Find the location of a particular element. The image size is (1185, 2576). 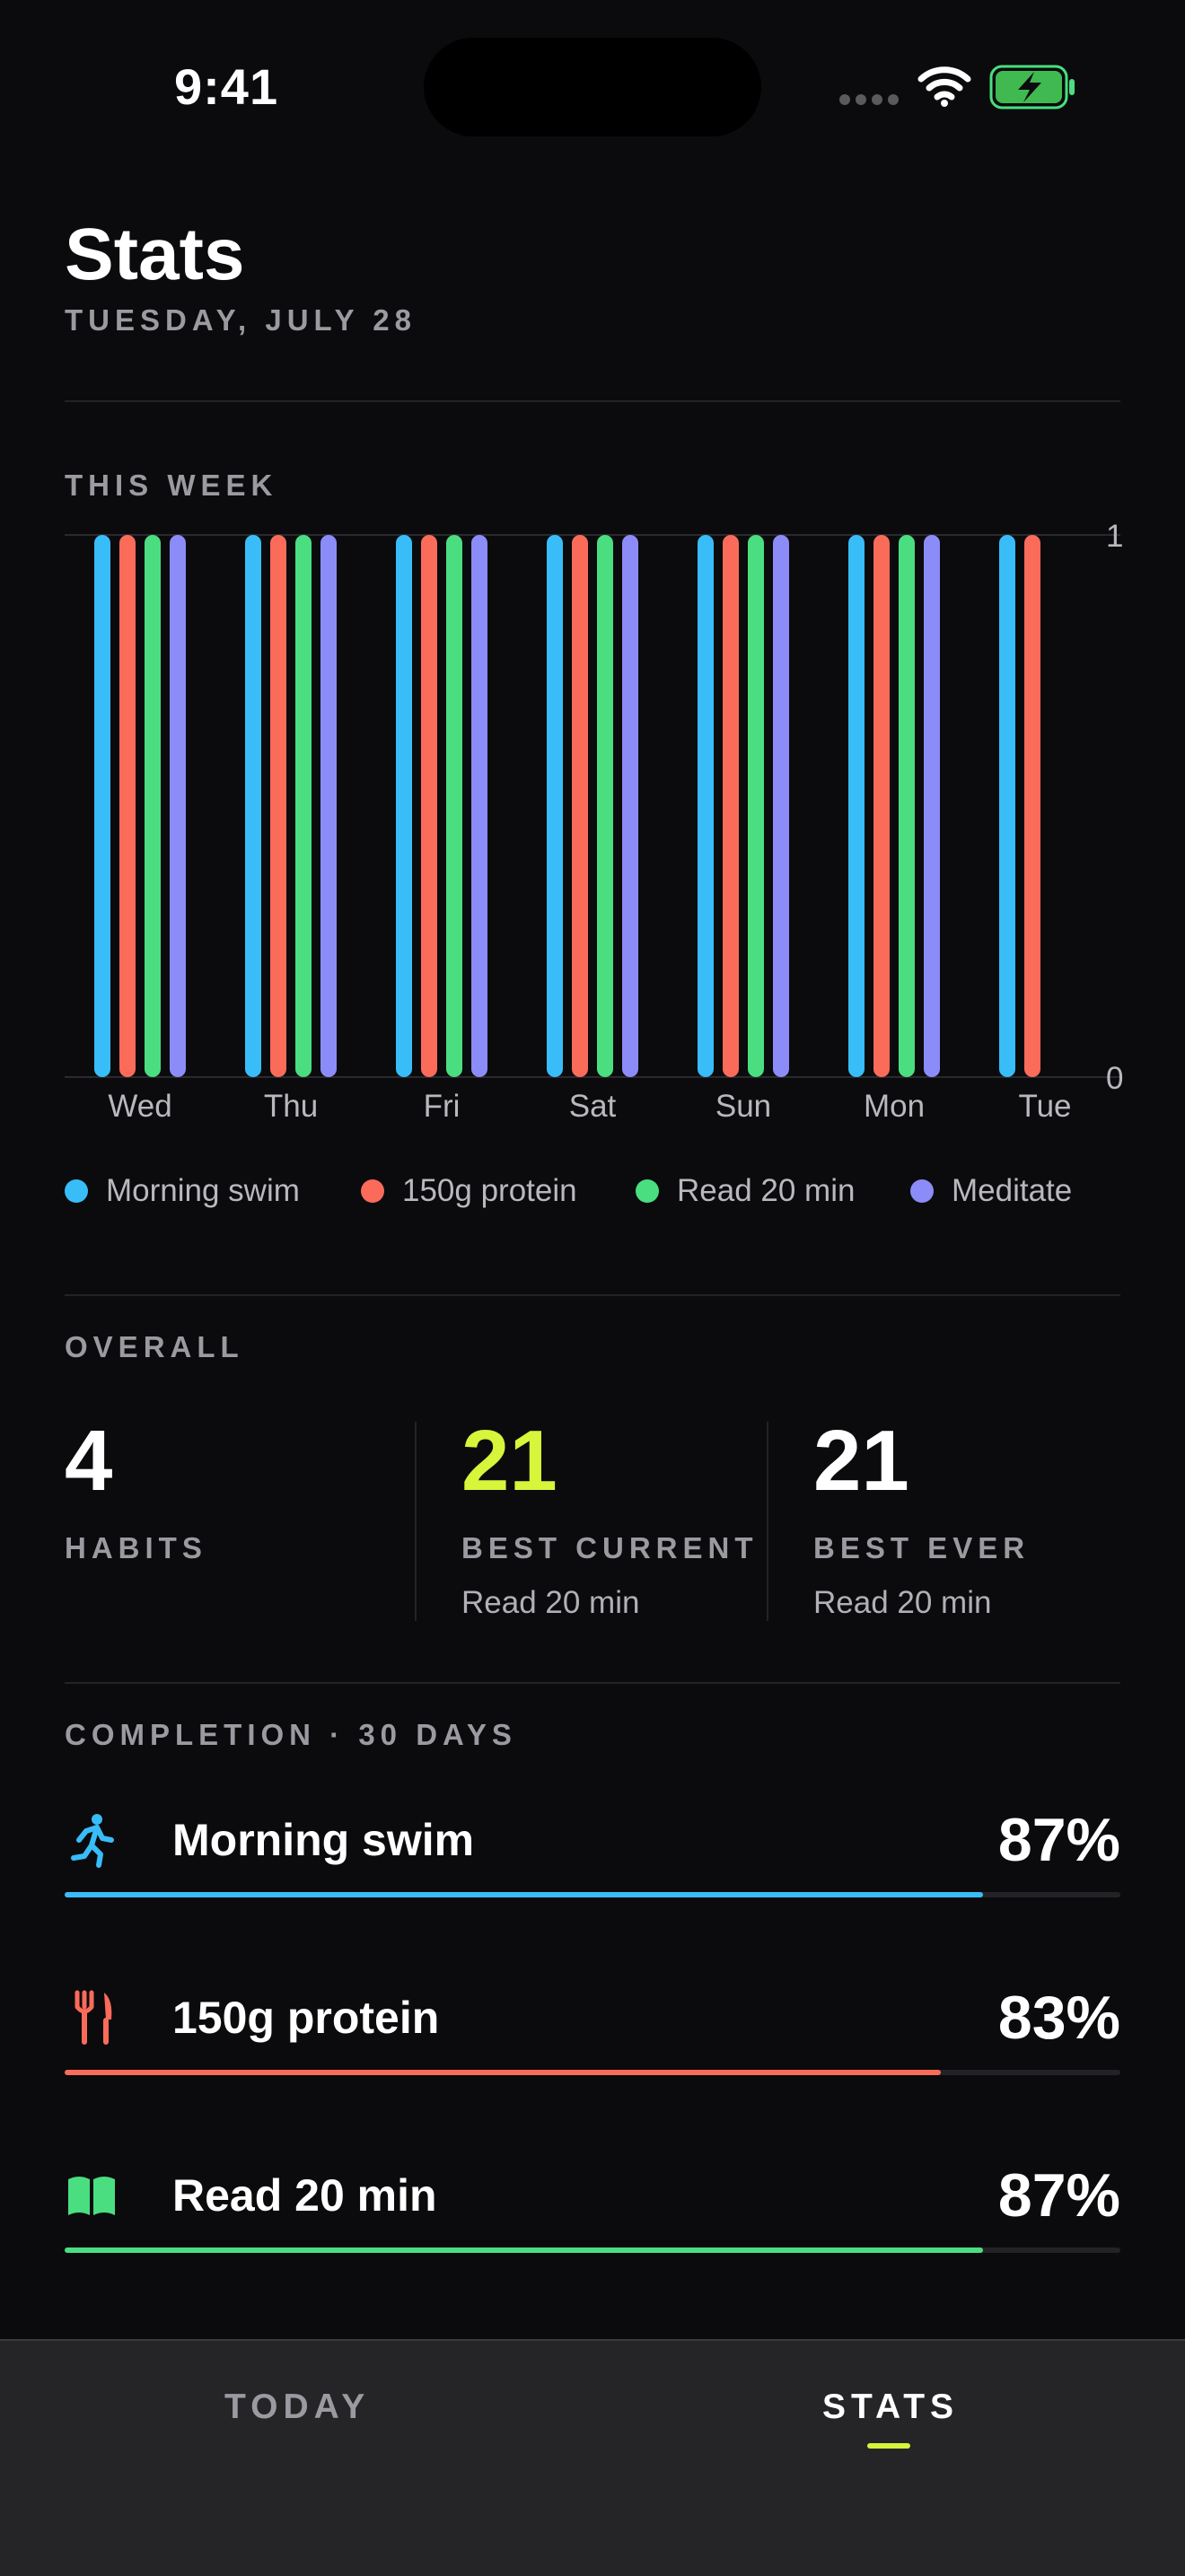

x-tick-label: Wed is located at coordinates (139, 1106).